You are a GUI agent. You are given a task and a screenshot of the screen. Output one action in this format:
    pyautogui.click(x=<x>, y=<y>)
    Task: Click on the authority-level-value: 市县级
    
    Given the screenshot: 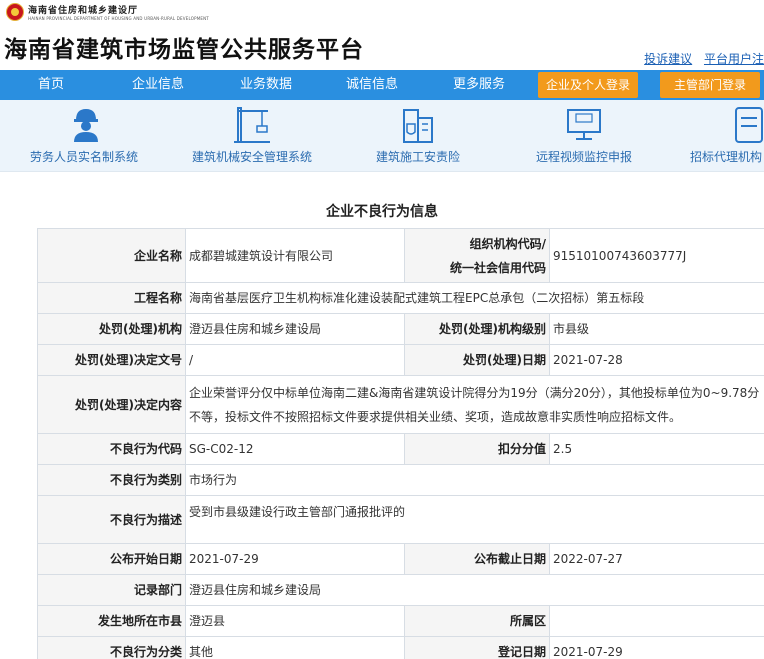 What is the action you would take?
    pyautogui.click(x=656, y=329)
    